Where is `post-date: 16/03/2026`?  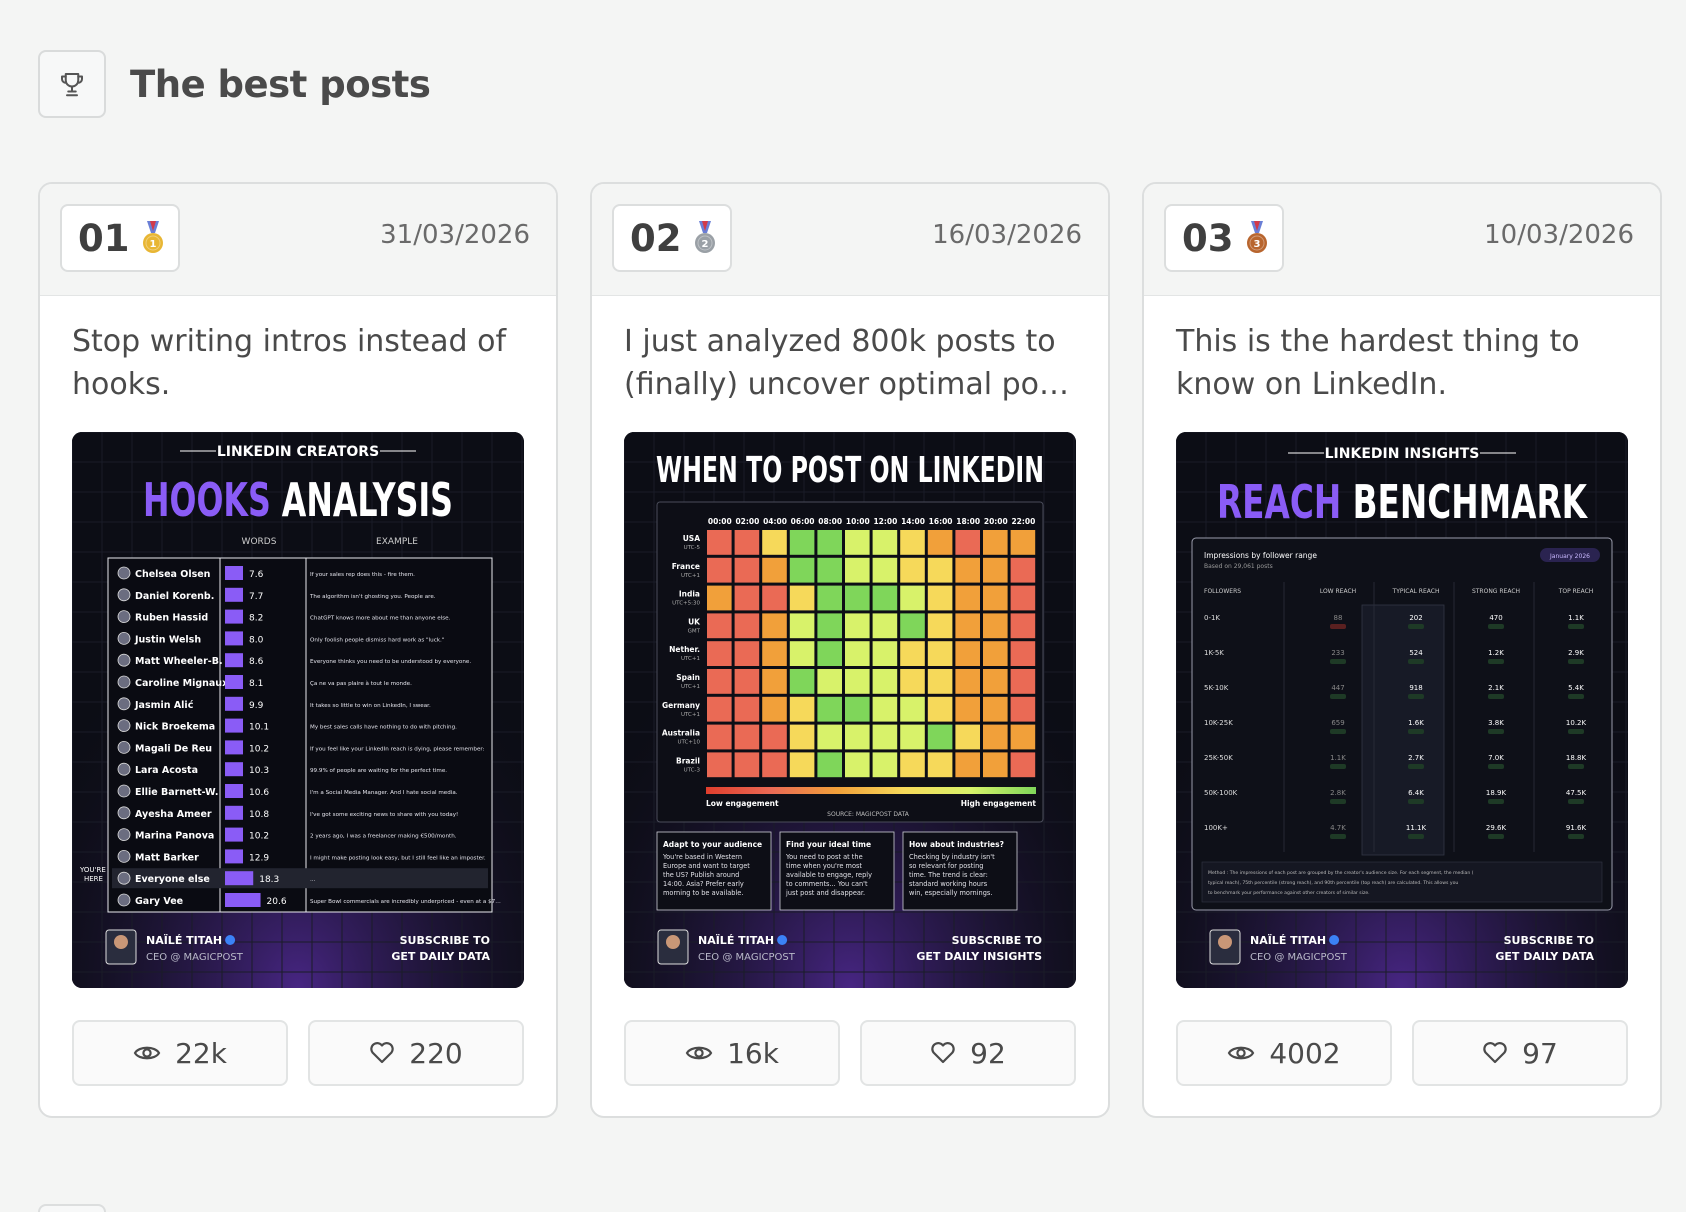
post-date: 16/03/2026 is located at coordinates (1007, 235).